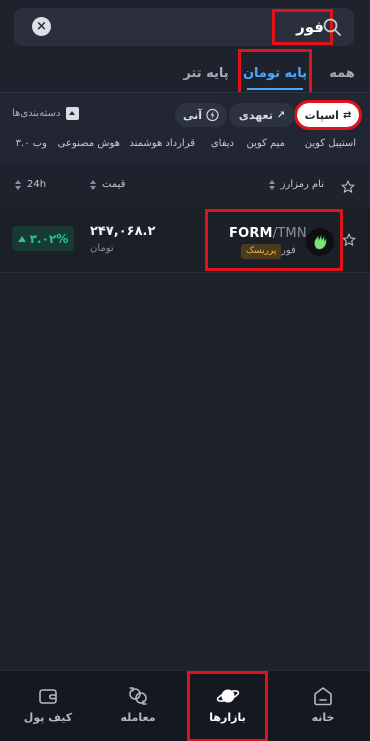 The image size is (370, 741). What do you see at coordinates (49, 238) in the screenshot?
I see `change-value: ۳.۰۲%` at bounding box center [49, 238].